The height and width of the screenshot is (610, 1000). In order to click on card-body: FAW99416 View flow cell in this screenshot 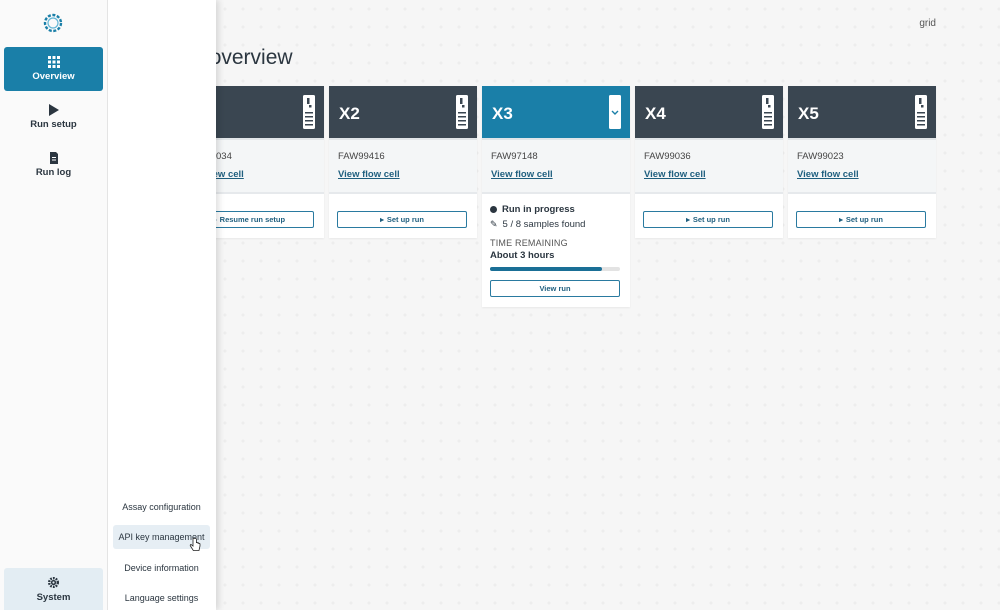, I will do `click(403, 166)`.